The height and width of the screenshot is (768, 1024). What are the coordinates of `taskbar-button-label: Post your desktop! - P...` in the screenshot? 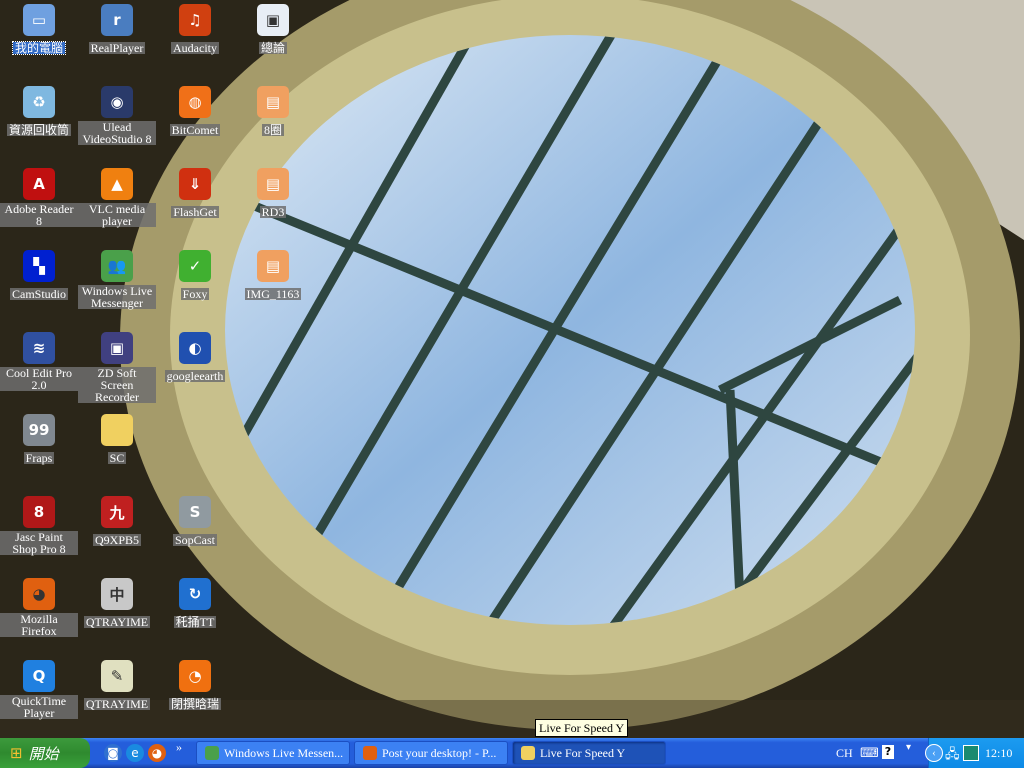 It's located at (439, 752).